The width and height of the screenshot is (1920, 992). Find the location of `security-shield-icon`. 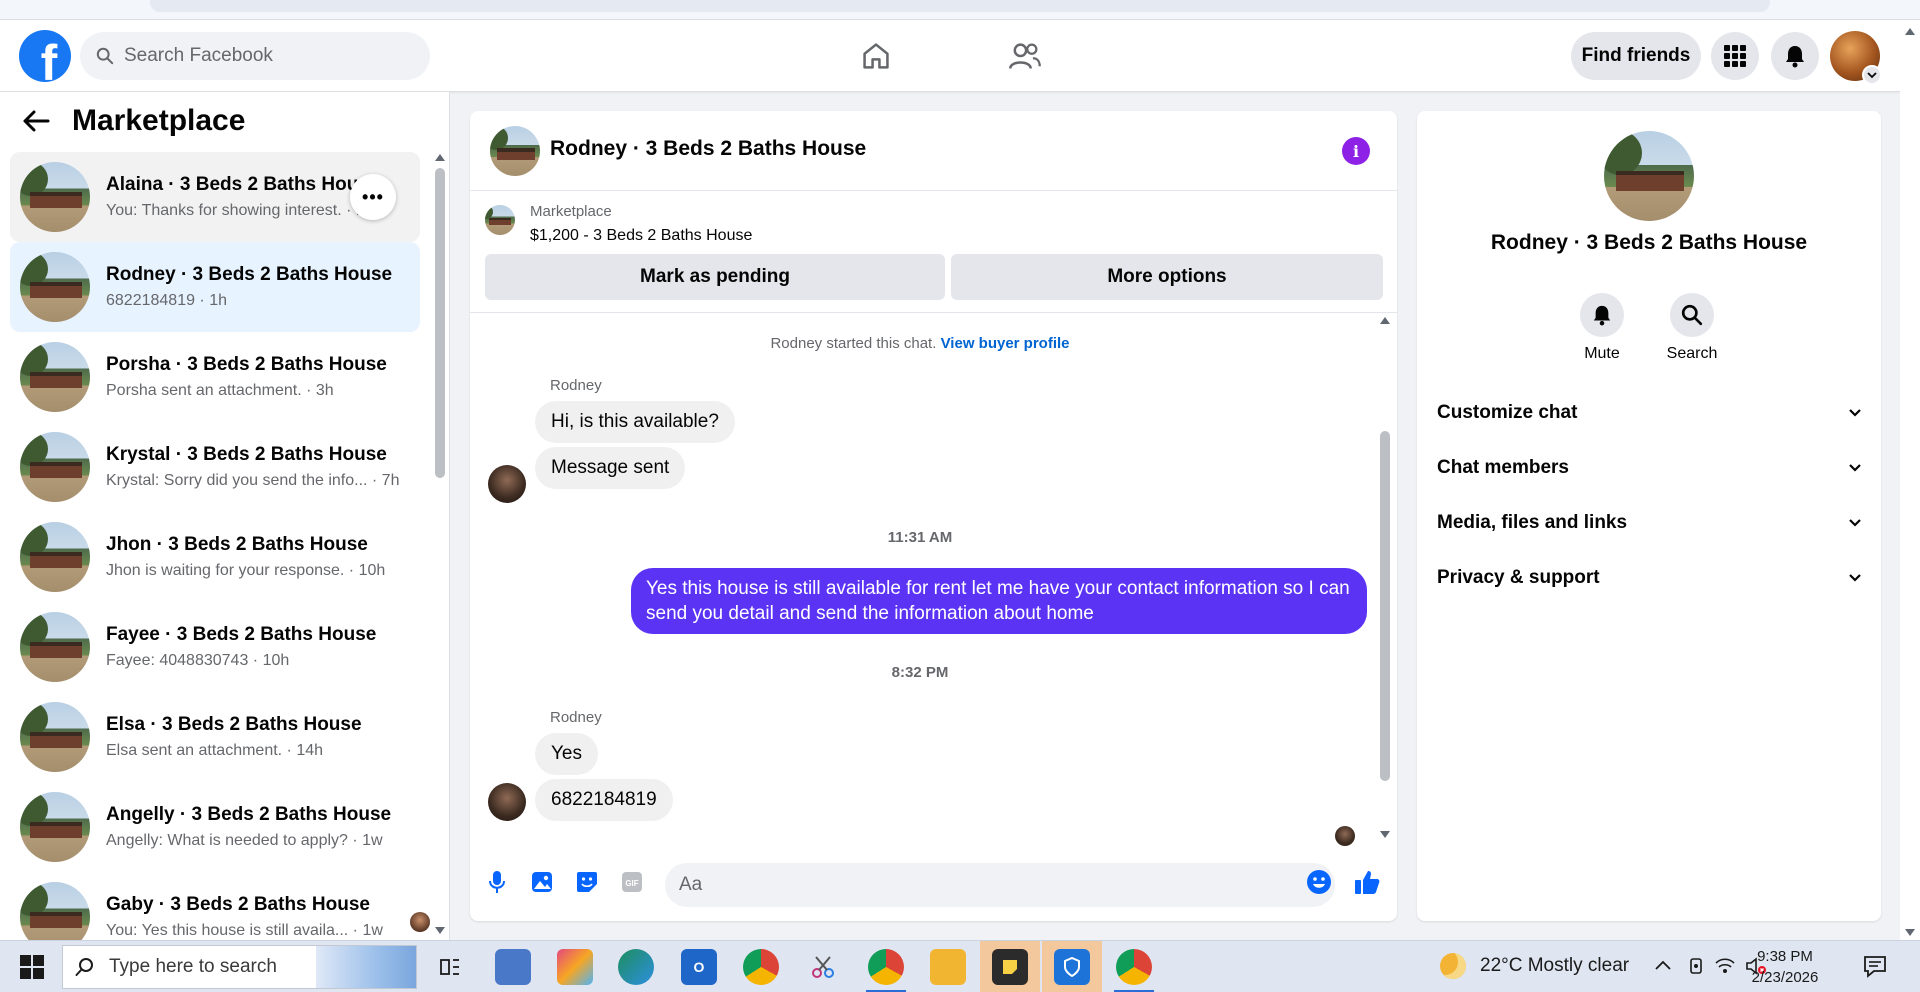

security-shield-icon is located at coordinates (1072, 967).